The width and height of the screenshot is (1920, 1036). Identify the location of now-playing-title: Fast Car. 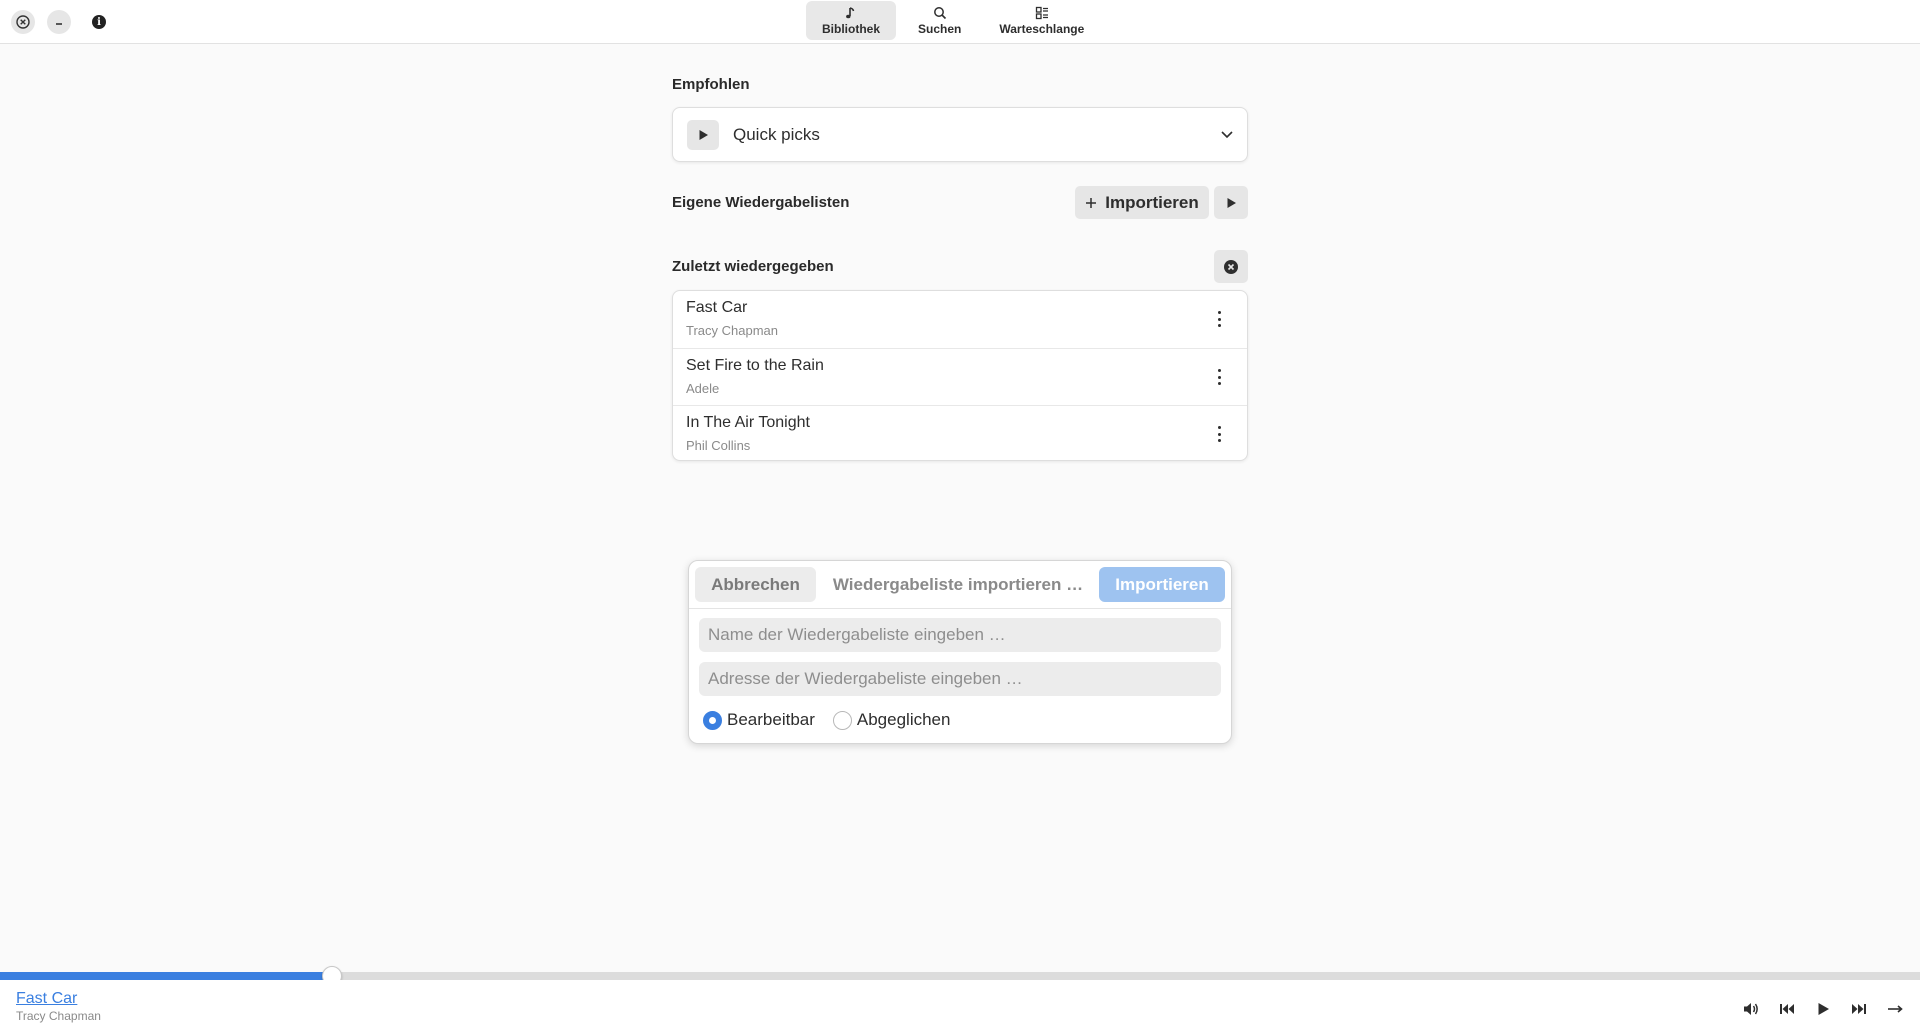
(46, 999).